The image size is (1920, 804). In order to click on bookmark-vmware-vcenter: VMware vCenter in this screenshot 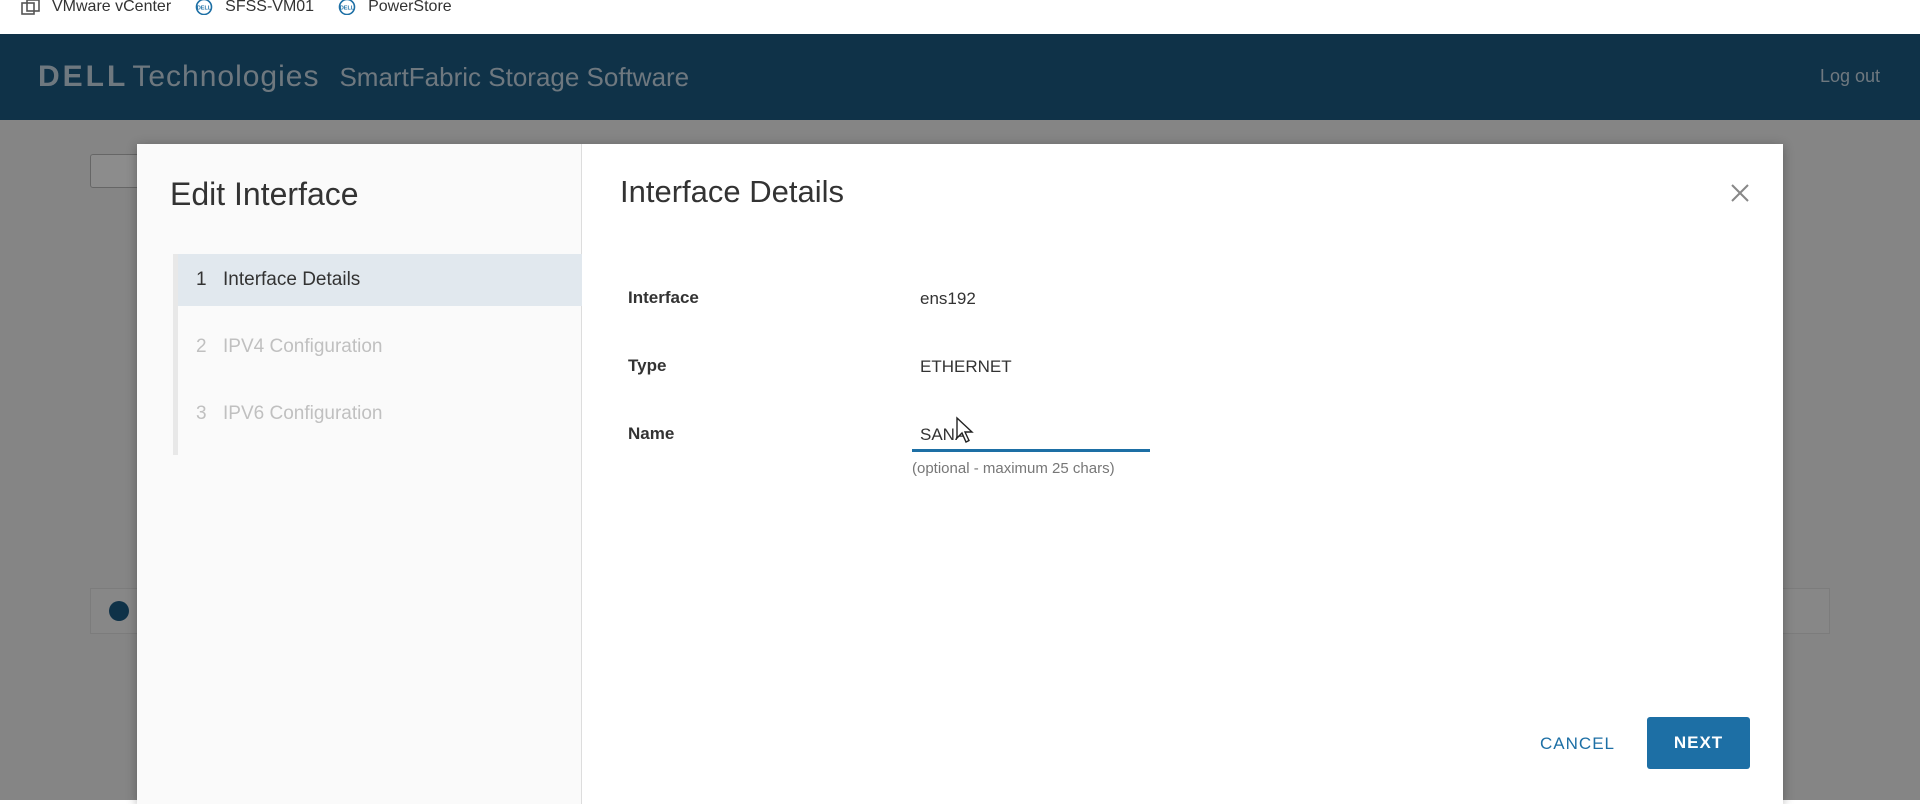, I will do `click(95, 7)`.